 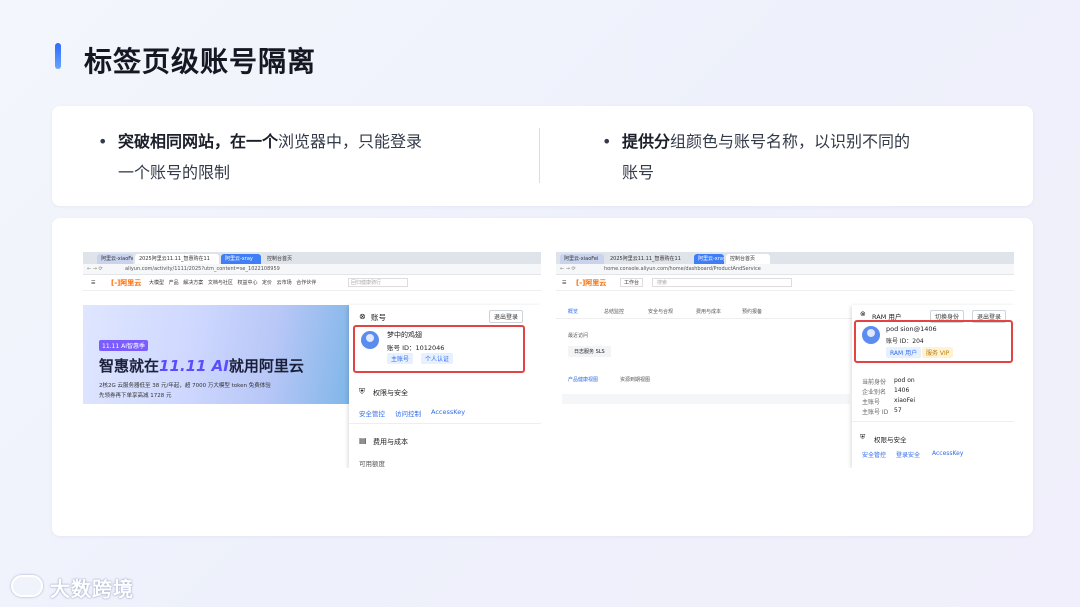 I want to click on logout-button: 退出登录, so click(x=506, y=316).